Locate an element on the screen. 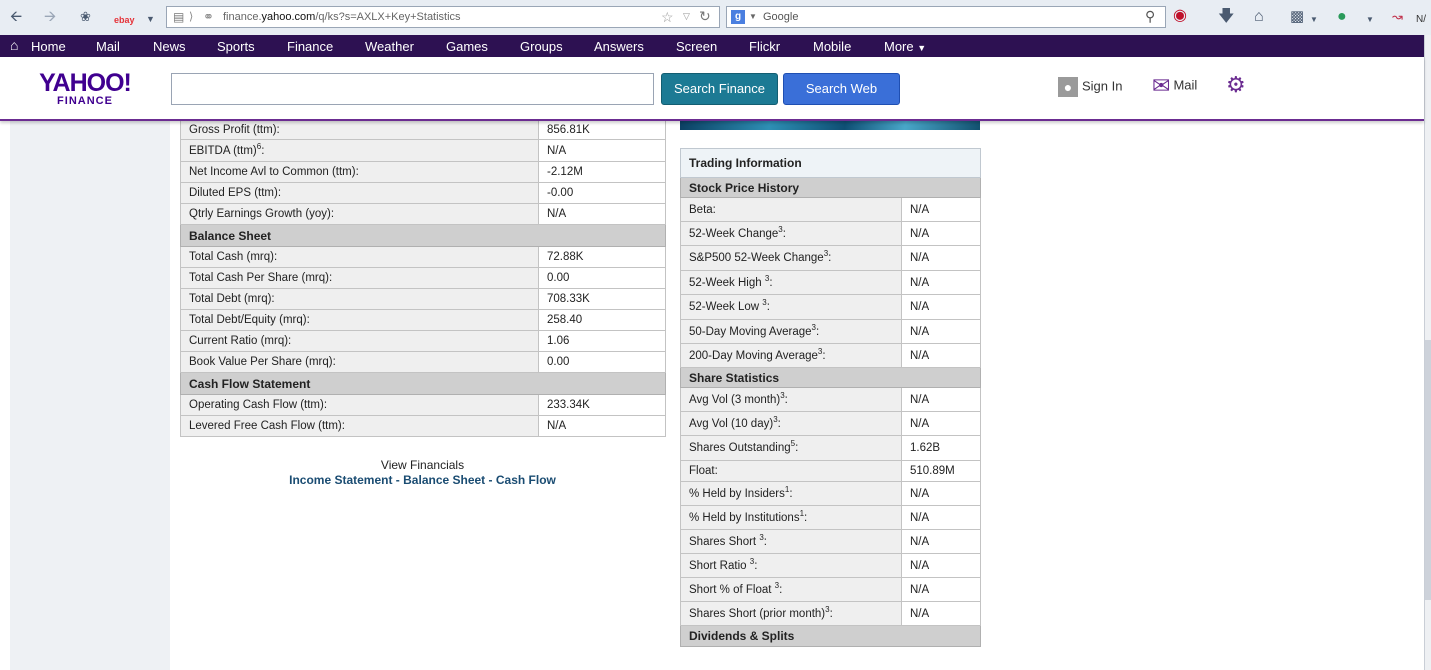 This screenshot has width=1431, height=670. row-label: Qtrly Earnings Growth (yoy): is located at coordinates (359, 214).